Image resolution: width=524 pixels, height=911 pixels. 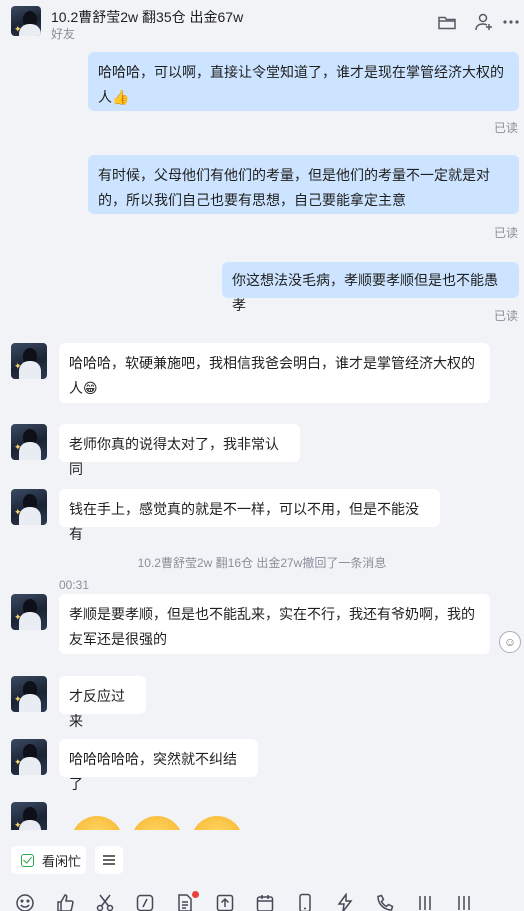 What do you see at coordinates (265, 902) in the screenshot?
I see `calendar-icon` at bounding box center [265, 902].